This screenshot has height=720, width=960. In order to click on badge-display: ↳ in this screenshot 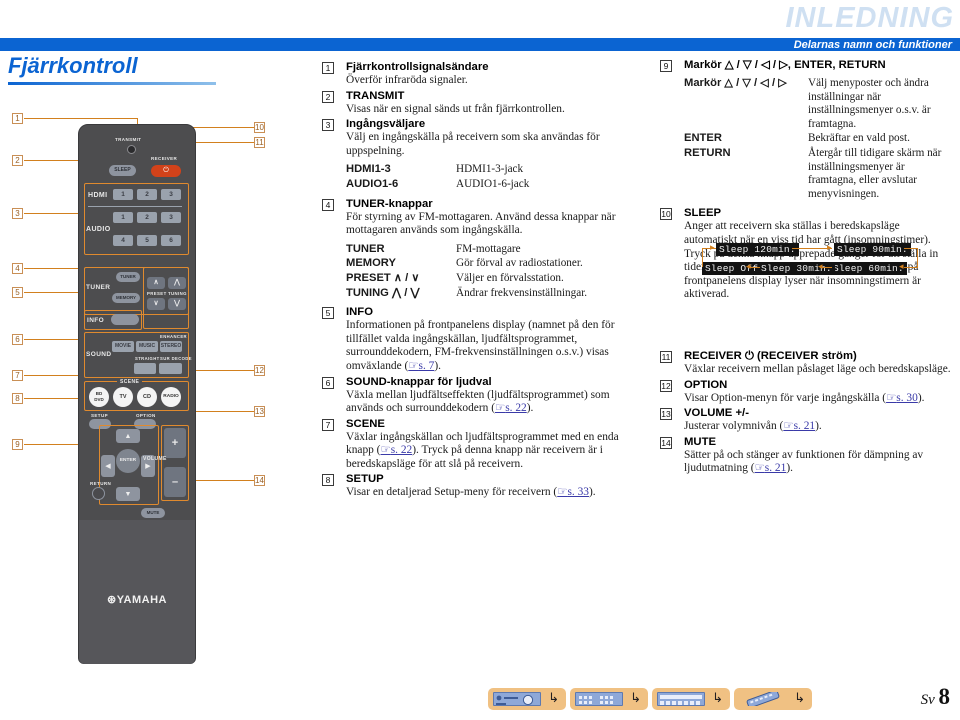, I will do `click(691, 699)`.